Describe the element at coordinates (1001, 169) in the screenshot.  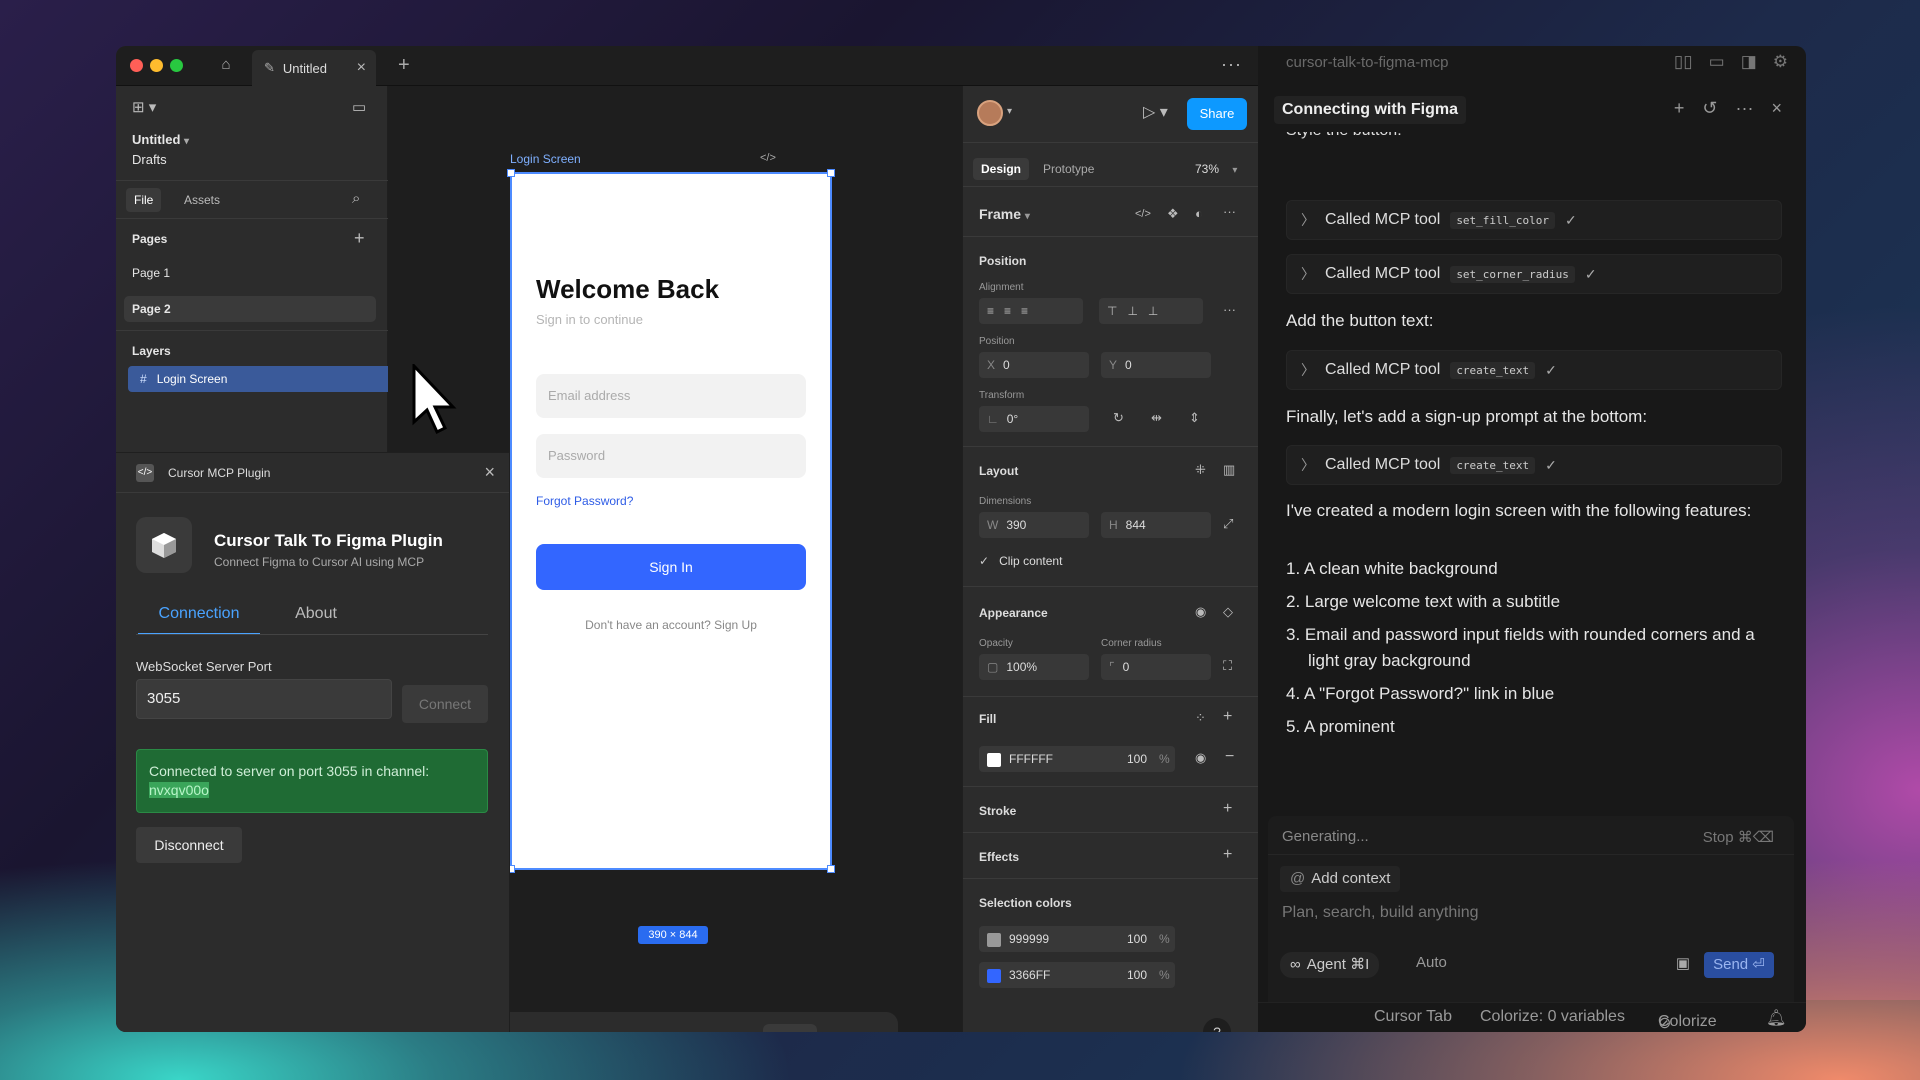
I see `tab-design: Design` at that location.